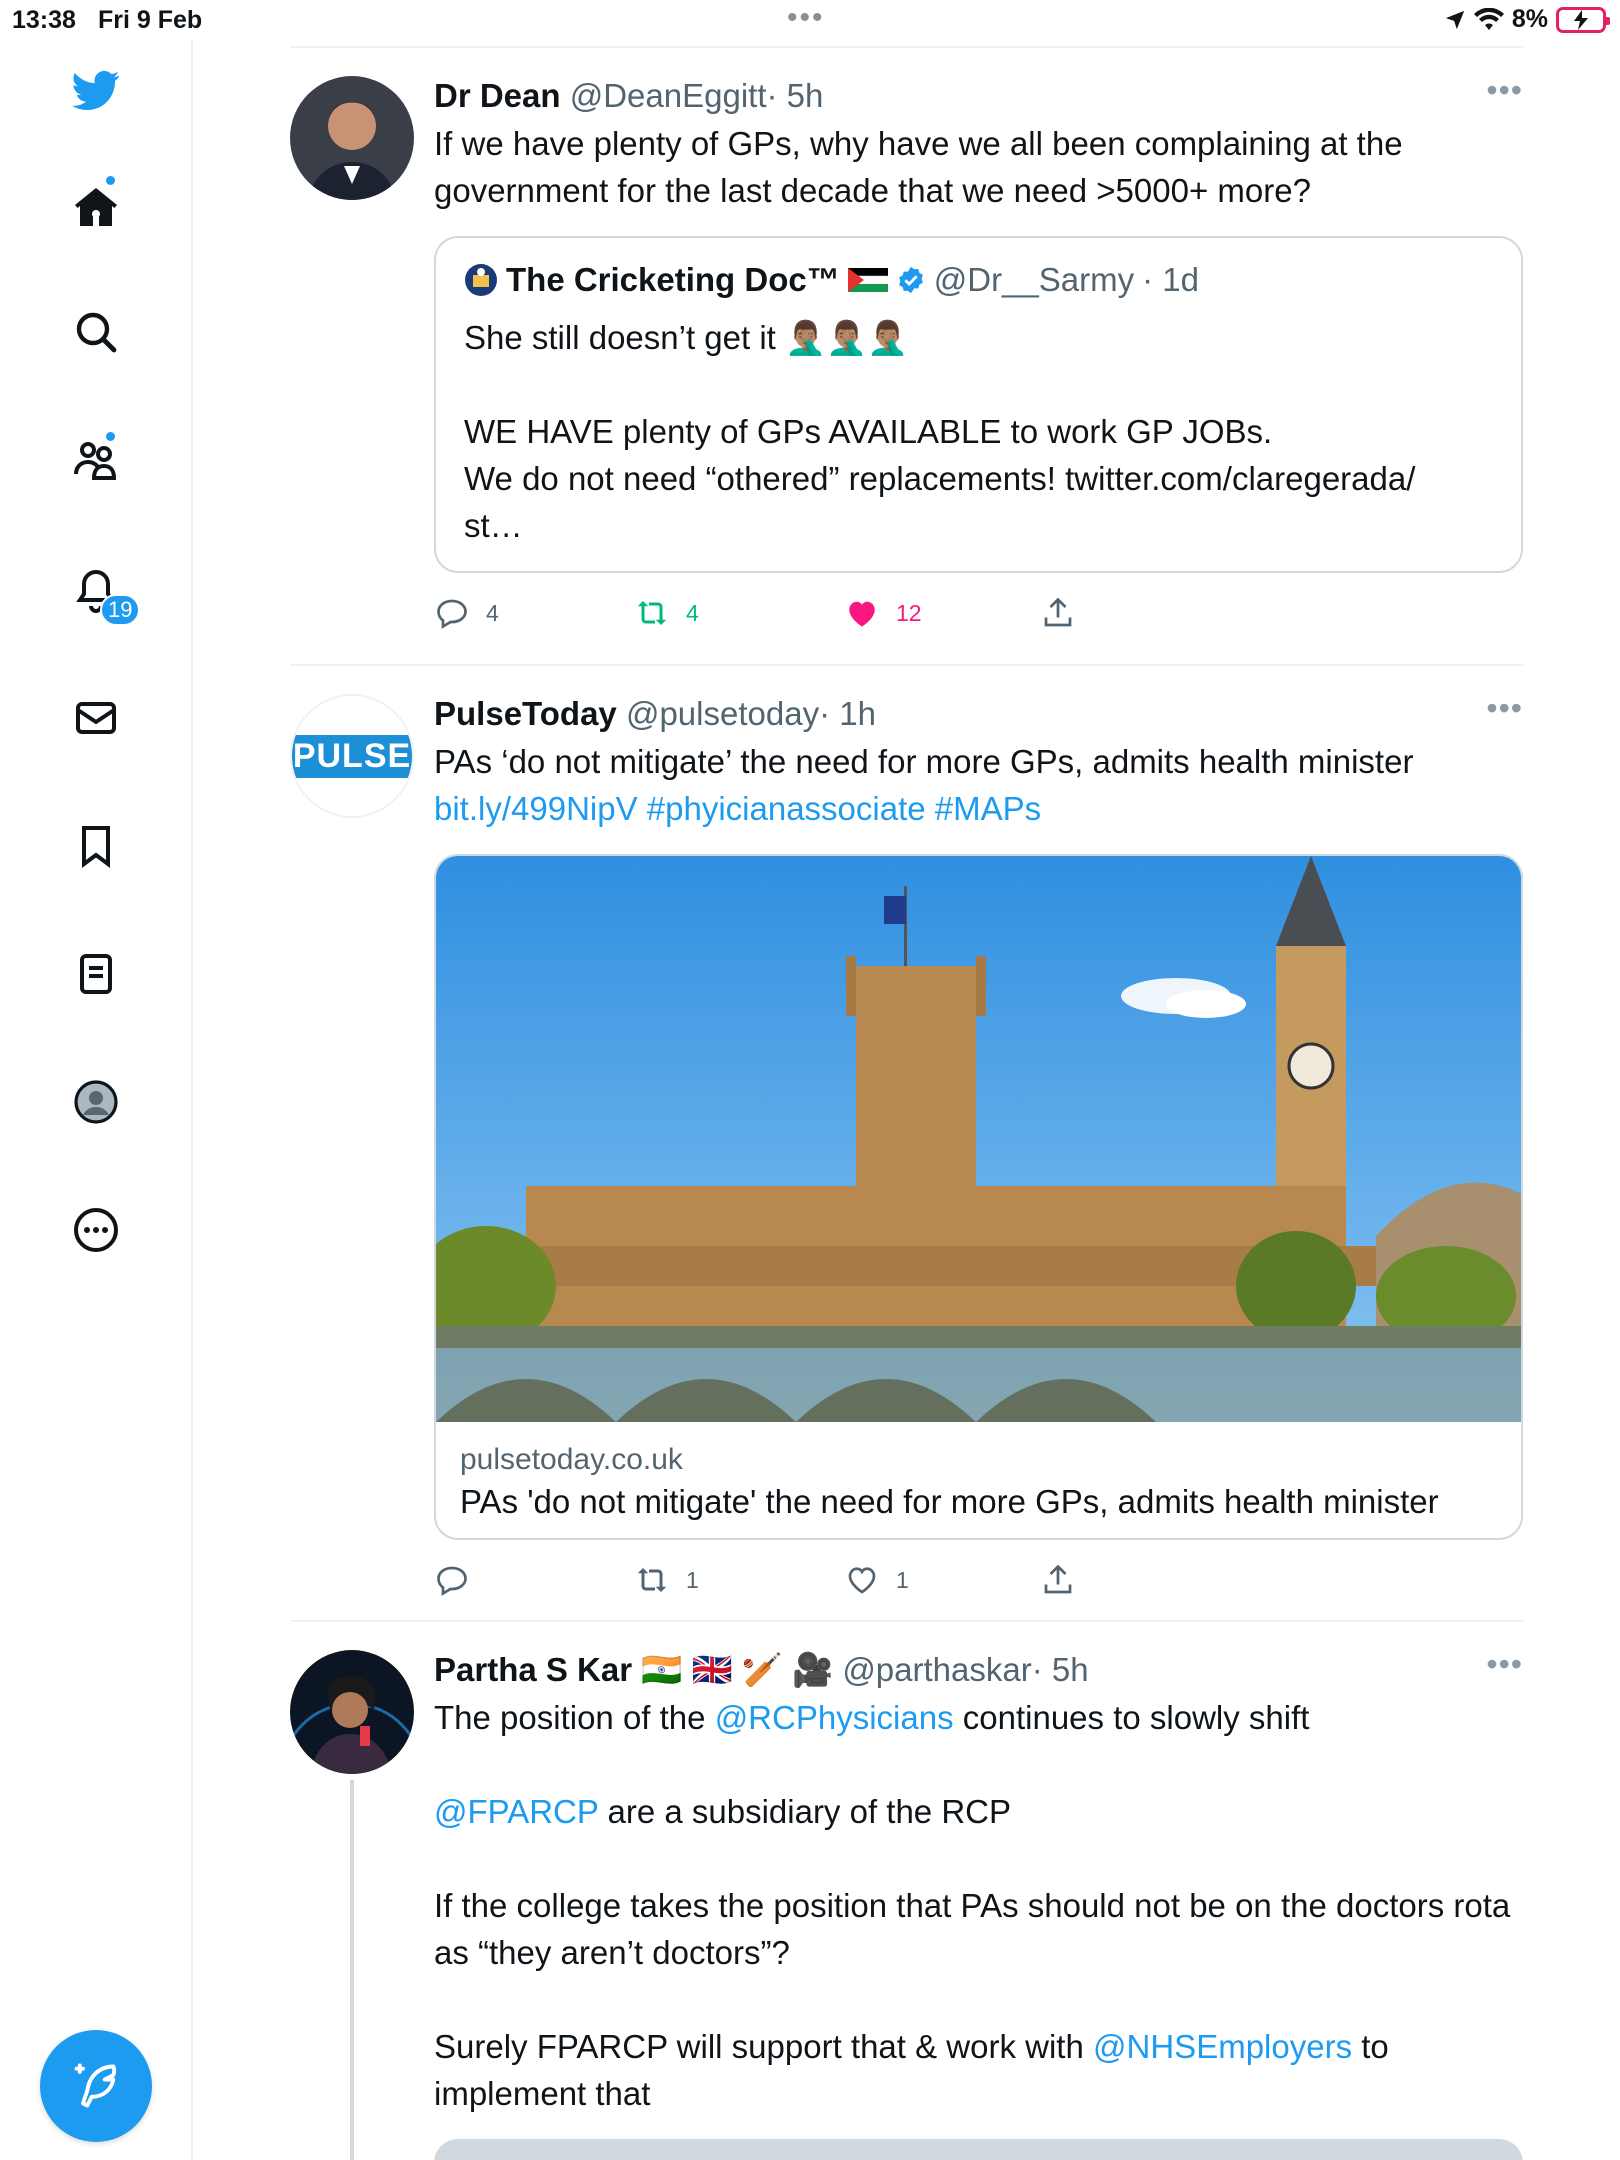  I want to click on author-name: Partha S Kar, so click(533, 1669).